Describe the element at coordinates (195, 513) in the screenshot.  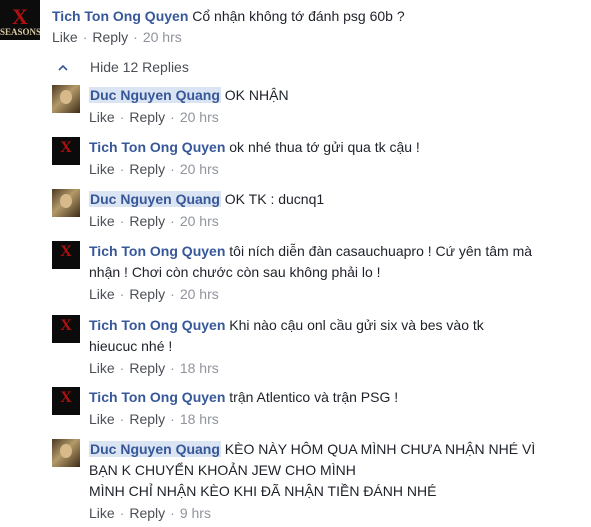
I see `timestamp: 9 hrs` at that location.